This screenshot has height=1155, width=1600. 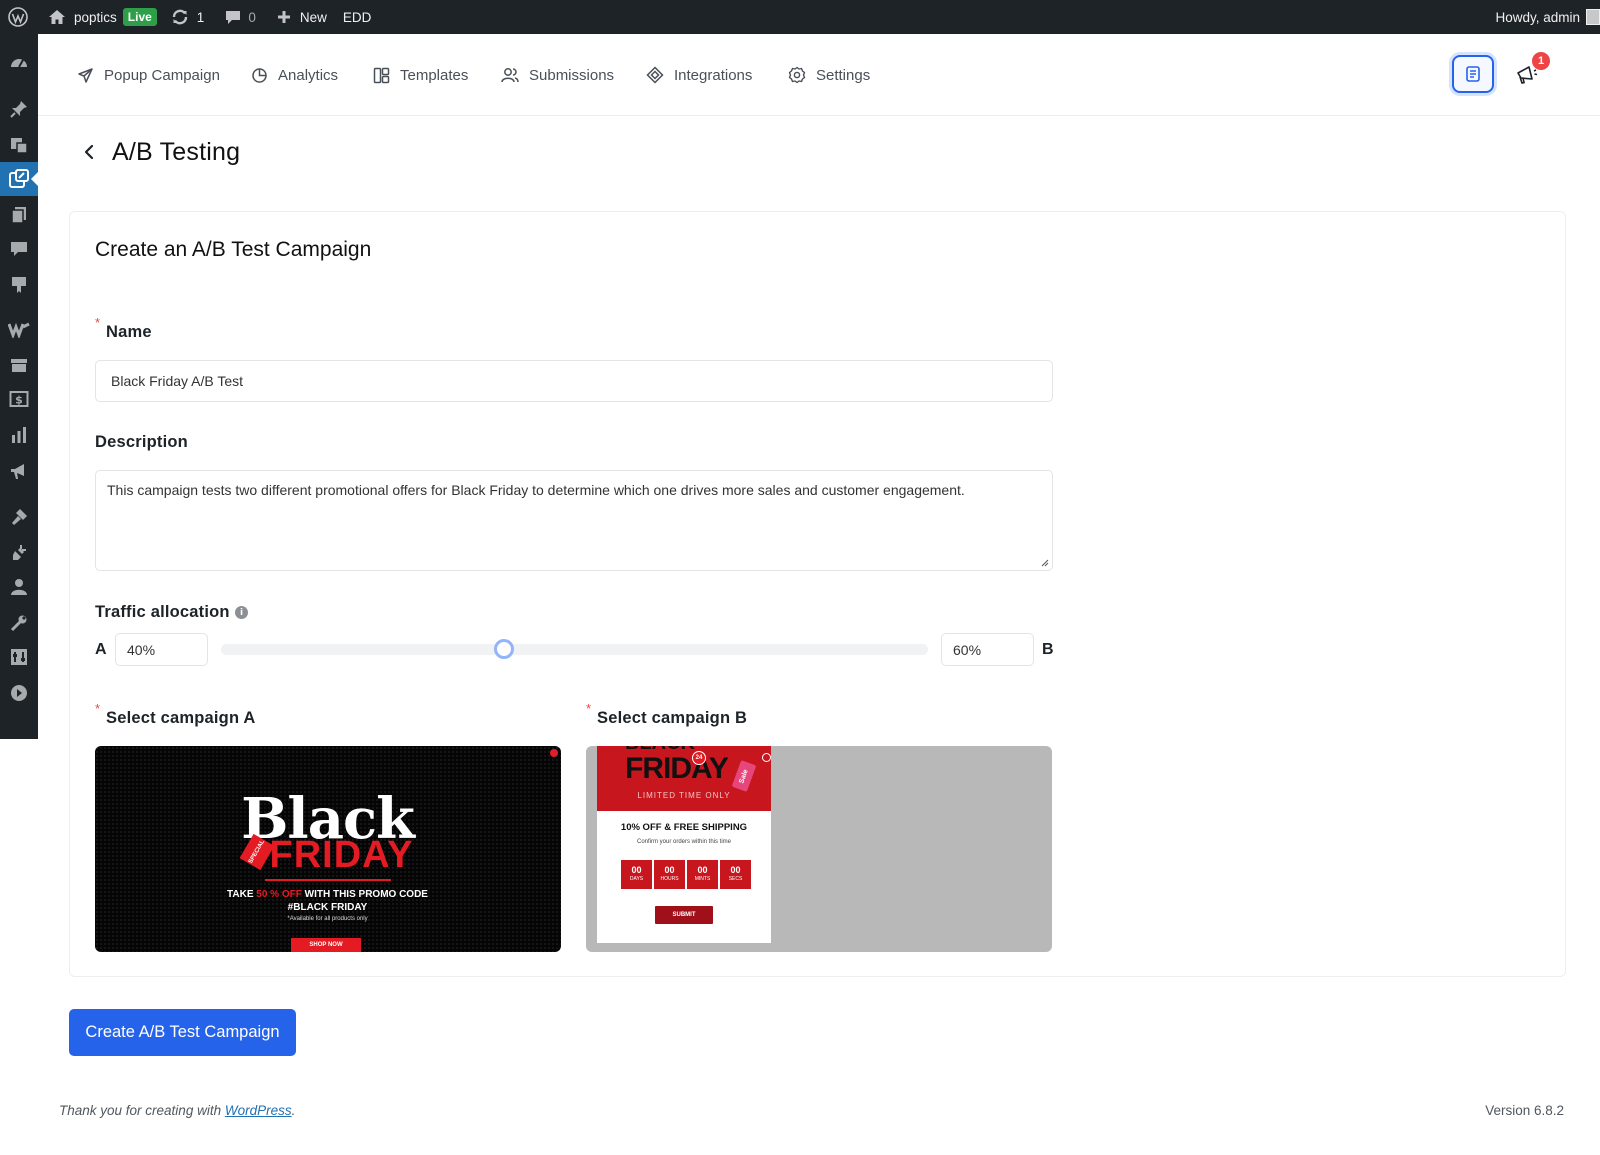 I want to click on edd-label: EDD, so click(x=357, y=17).